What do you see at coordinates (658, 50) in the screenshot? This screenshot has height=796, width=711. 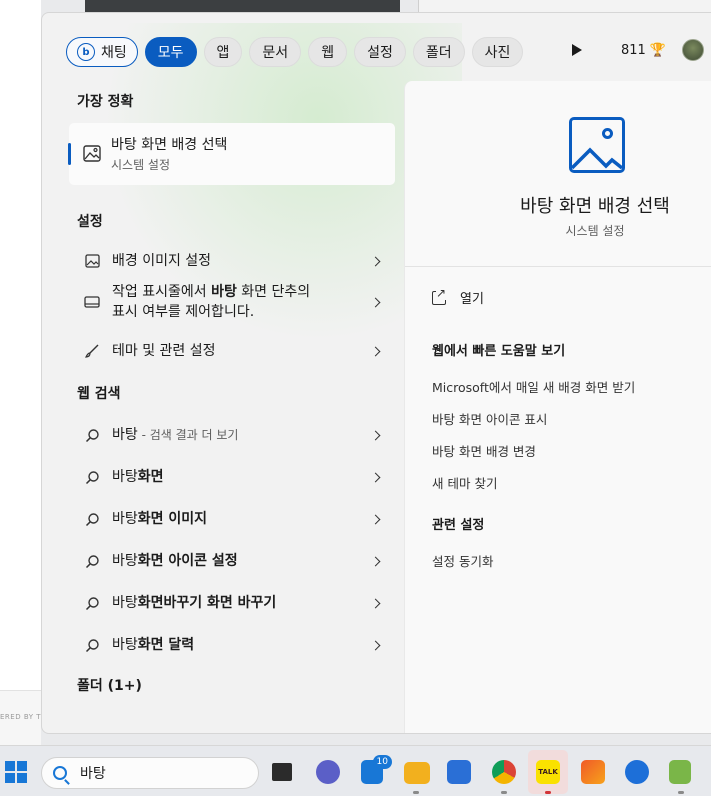 I see `trophy-icon: 🏆` at bounding box center [658, 50].